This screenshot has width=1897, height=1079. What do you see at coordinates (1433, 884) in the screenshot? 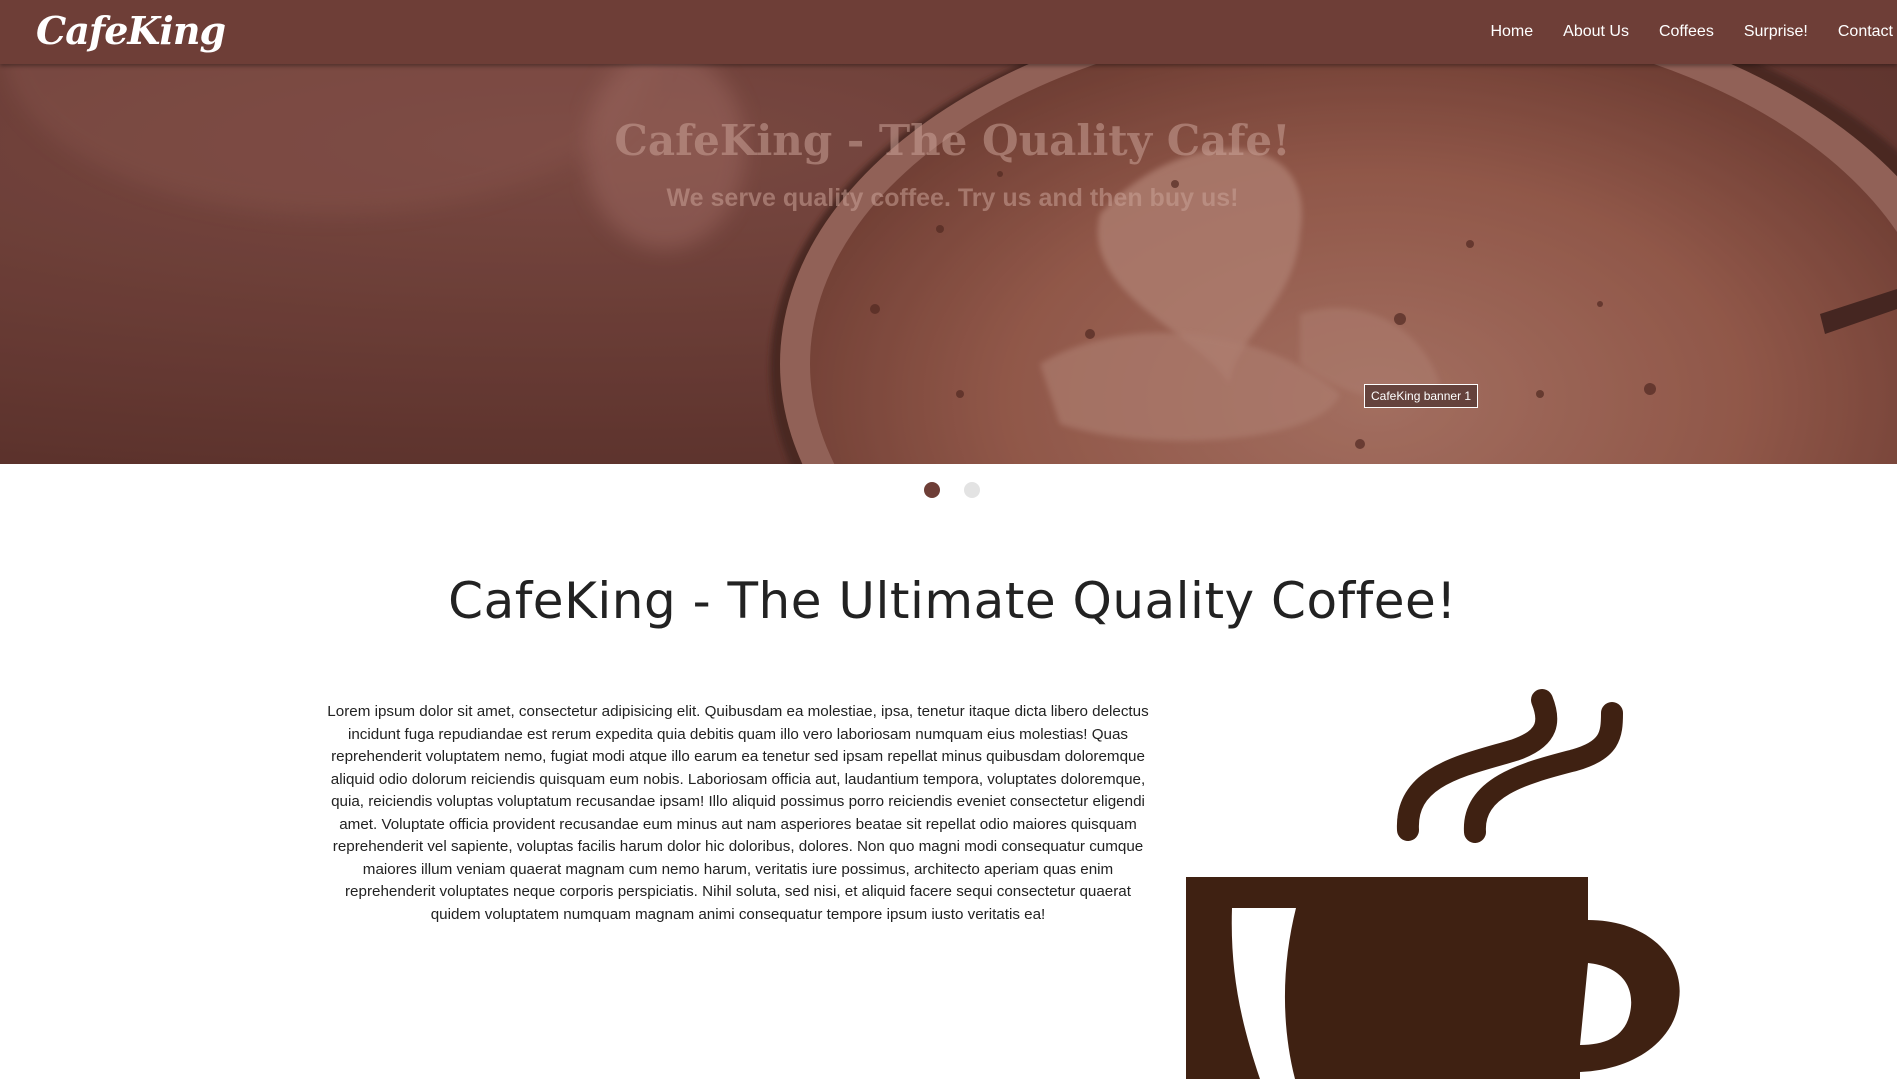
I see `coffee-cup-icon` at bounding box center [1433, 884].